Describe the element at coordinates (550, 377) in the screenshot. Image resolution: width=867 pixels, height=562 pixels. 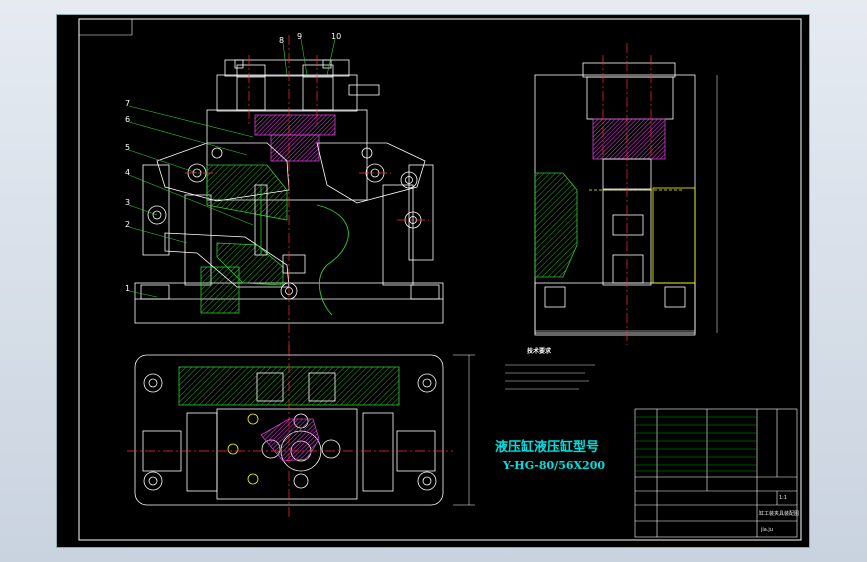
I see `tech-requirements-lines` at that location.